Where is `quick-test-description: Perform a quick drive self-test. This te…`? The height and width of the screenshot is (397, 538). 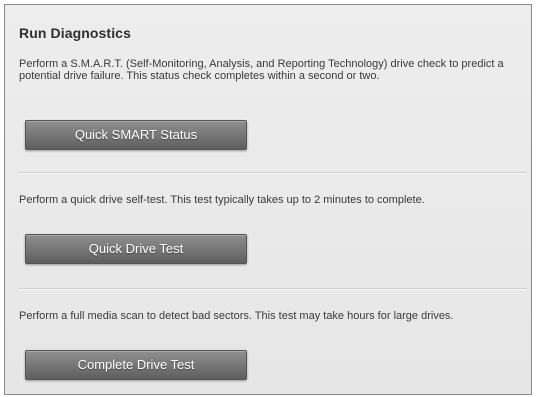 quick-test-description: Perform a quick drive self-test. This te… is located at coordinates (222, 200).